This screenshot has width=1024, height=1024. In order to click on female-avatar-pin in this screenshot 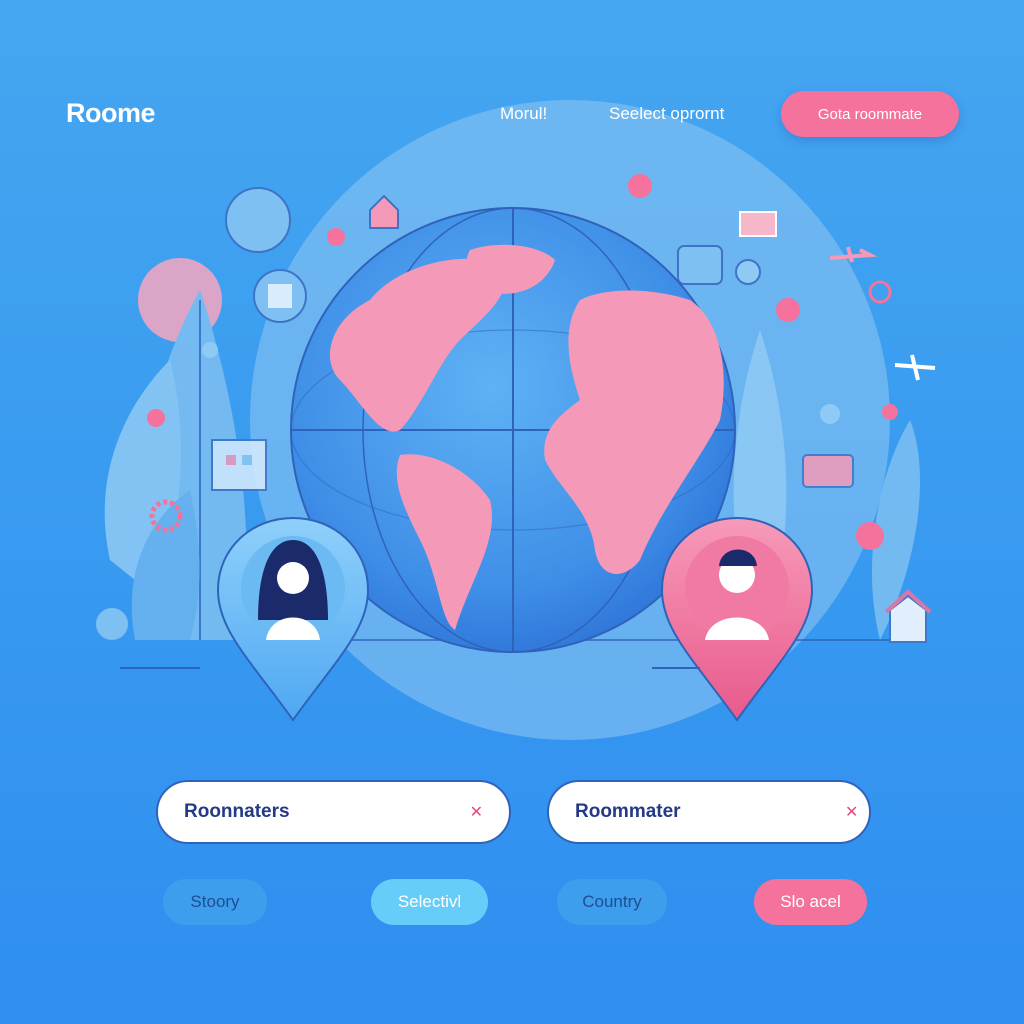, I will do `click(293, 619)`.